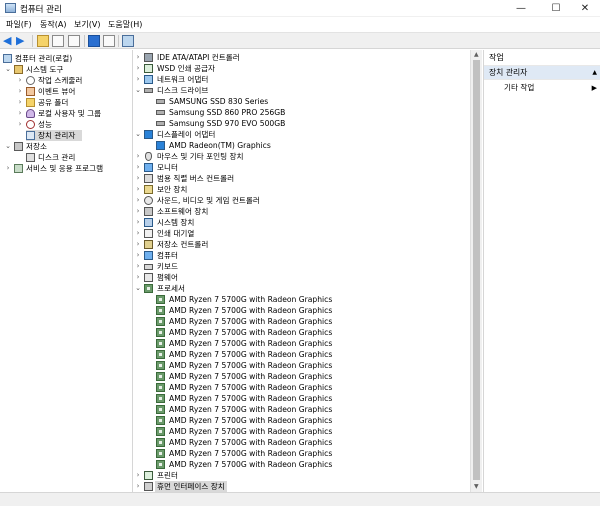 The height and width of the screenshot is (506, 600). What do you see at coordinates (66, 157) in the screenshot?
I see `tree-item-disk-management: 디스크 관리` at bounding box center [66, 157].